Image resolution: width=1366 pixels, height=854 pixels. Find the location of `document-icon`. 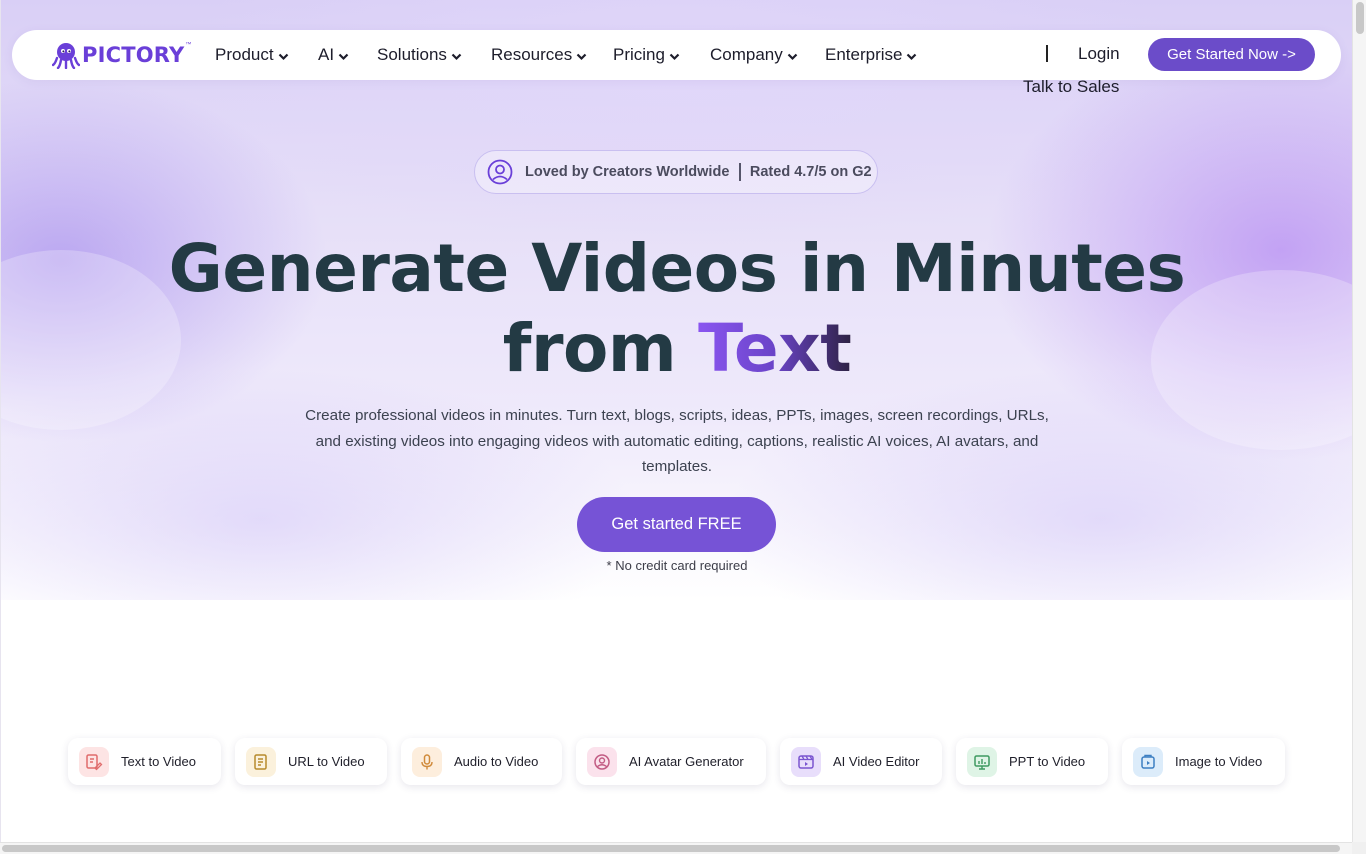

document-icon is located at coordinates (261, 761).